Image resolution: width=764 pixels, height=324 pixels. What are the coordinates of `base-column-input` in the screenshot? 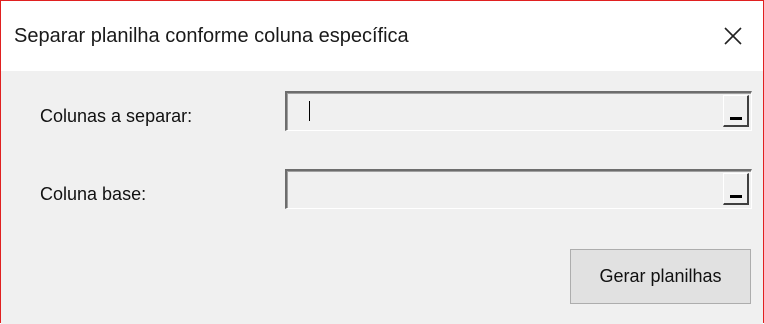 It's located at (501, 189).